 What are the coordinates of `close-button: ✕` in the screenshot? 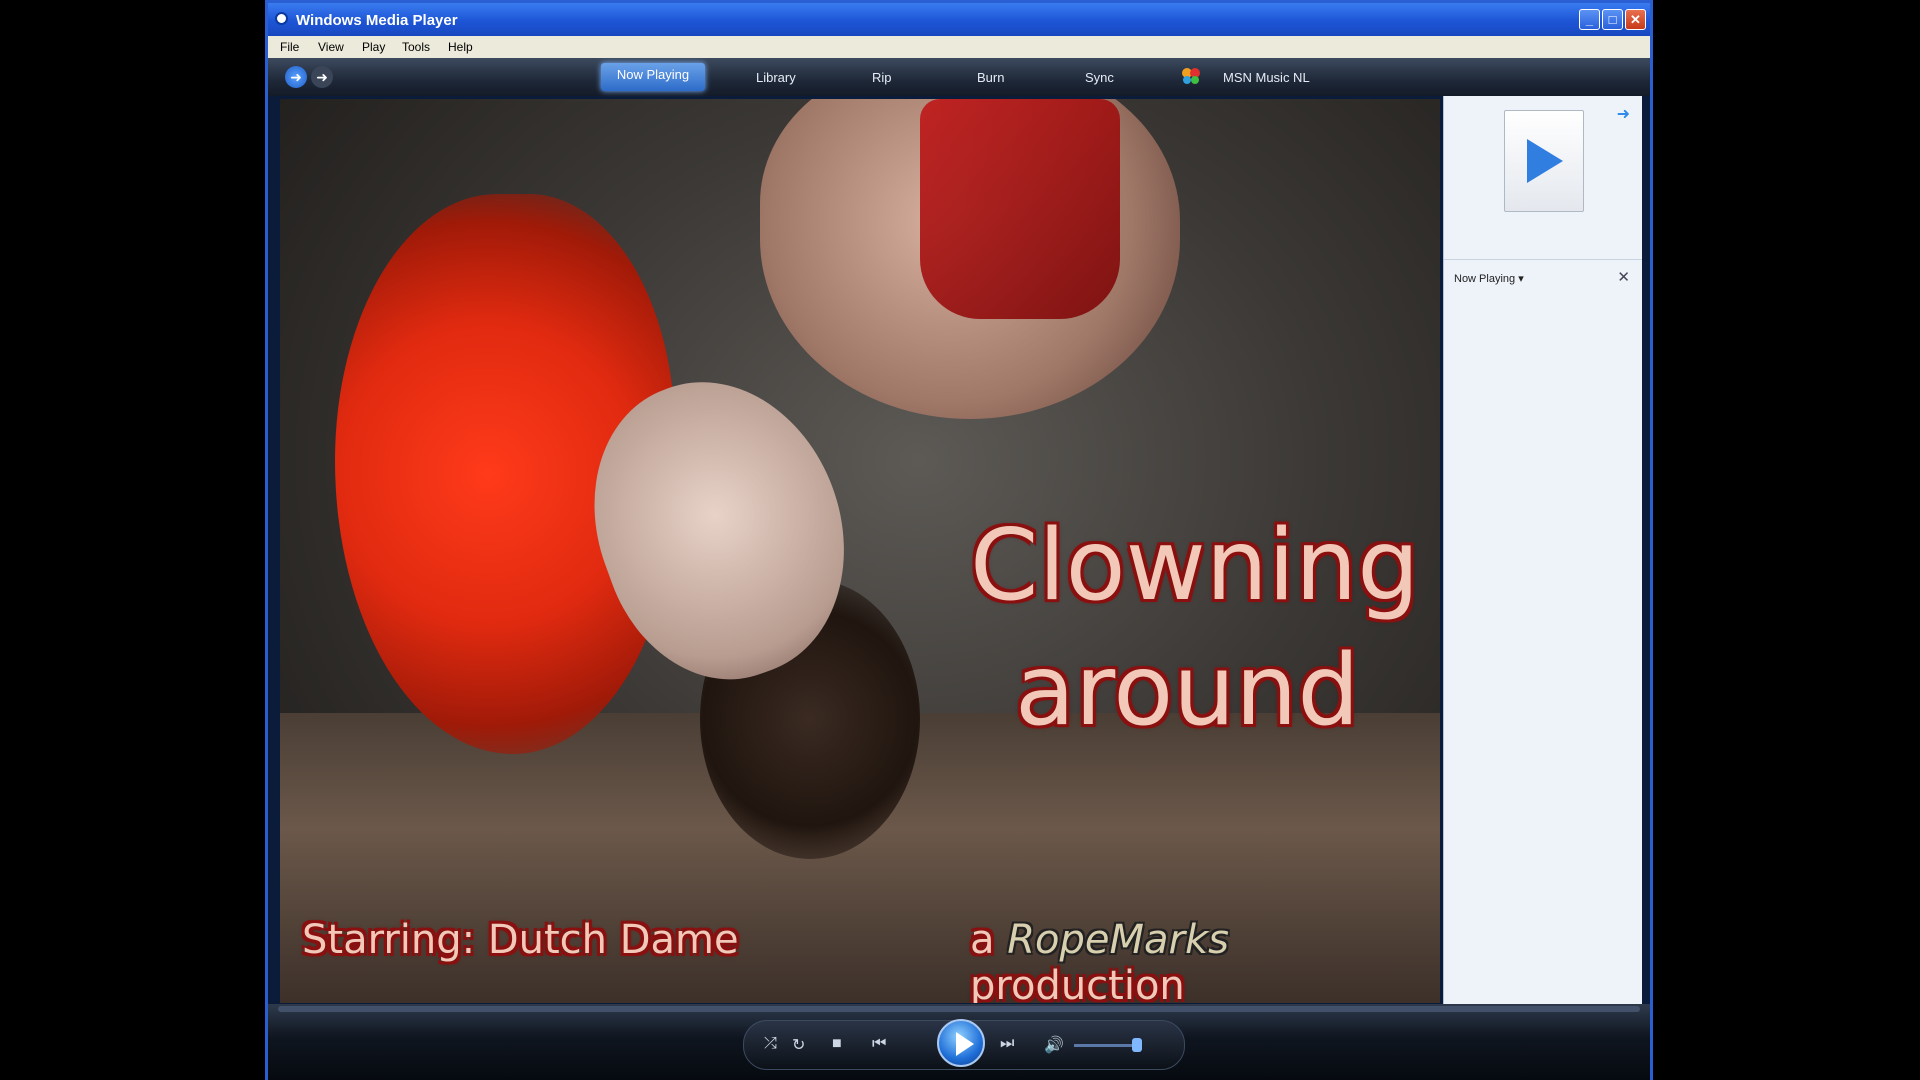 It's located at (1635, 19).